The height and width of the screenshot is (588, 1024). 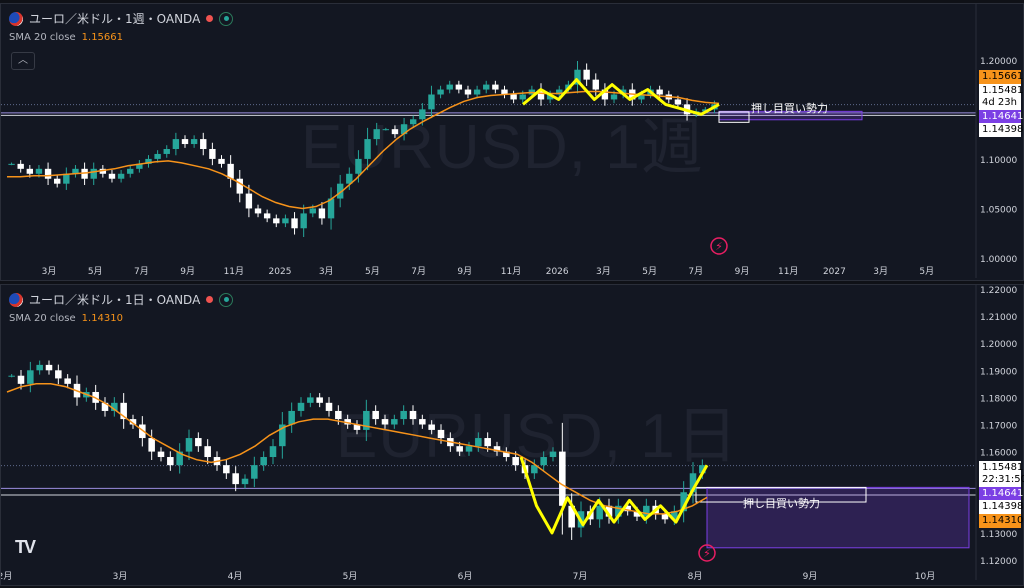 What do you see at coordinates (998, 372) in the screenshot?
I see `y-tick-label: 1.19000` at bounding box center [998, 372].